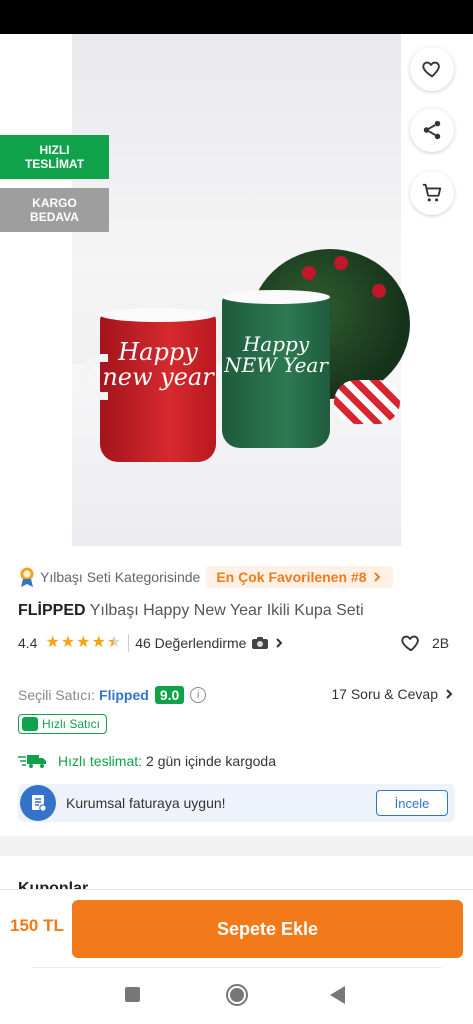  Describe the element at coordinates (276, 354) in the screenshot. I see `mug-print-text: Happy NEW Year` at that location.